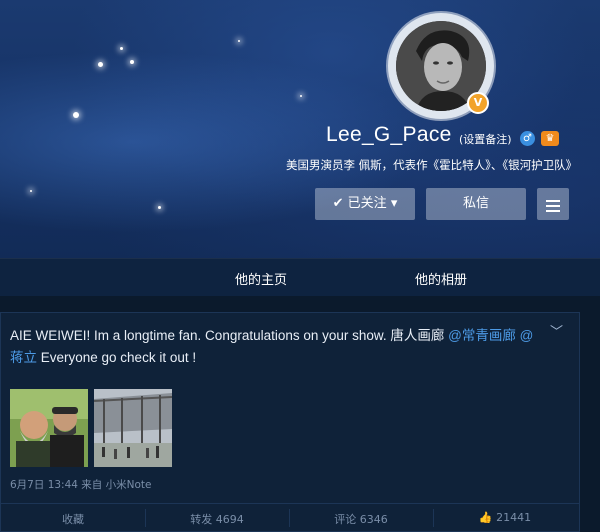 This screenshot has height=532, width=600. I want to click on following-label: 已关注, so click(367, 203).